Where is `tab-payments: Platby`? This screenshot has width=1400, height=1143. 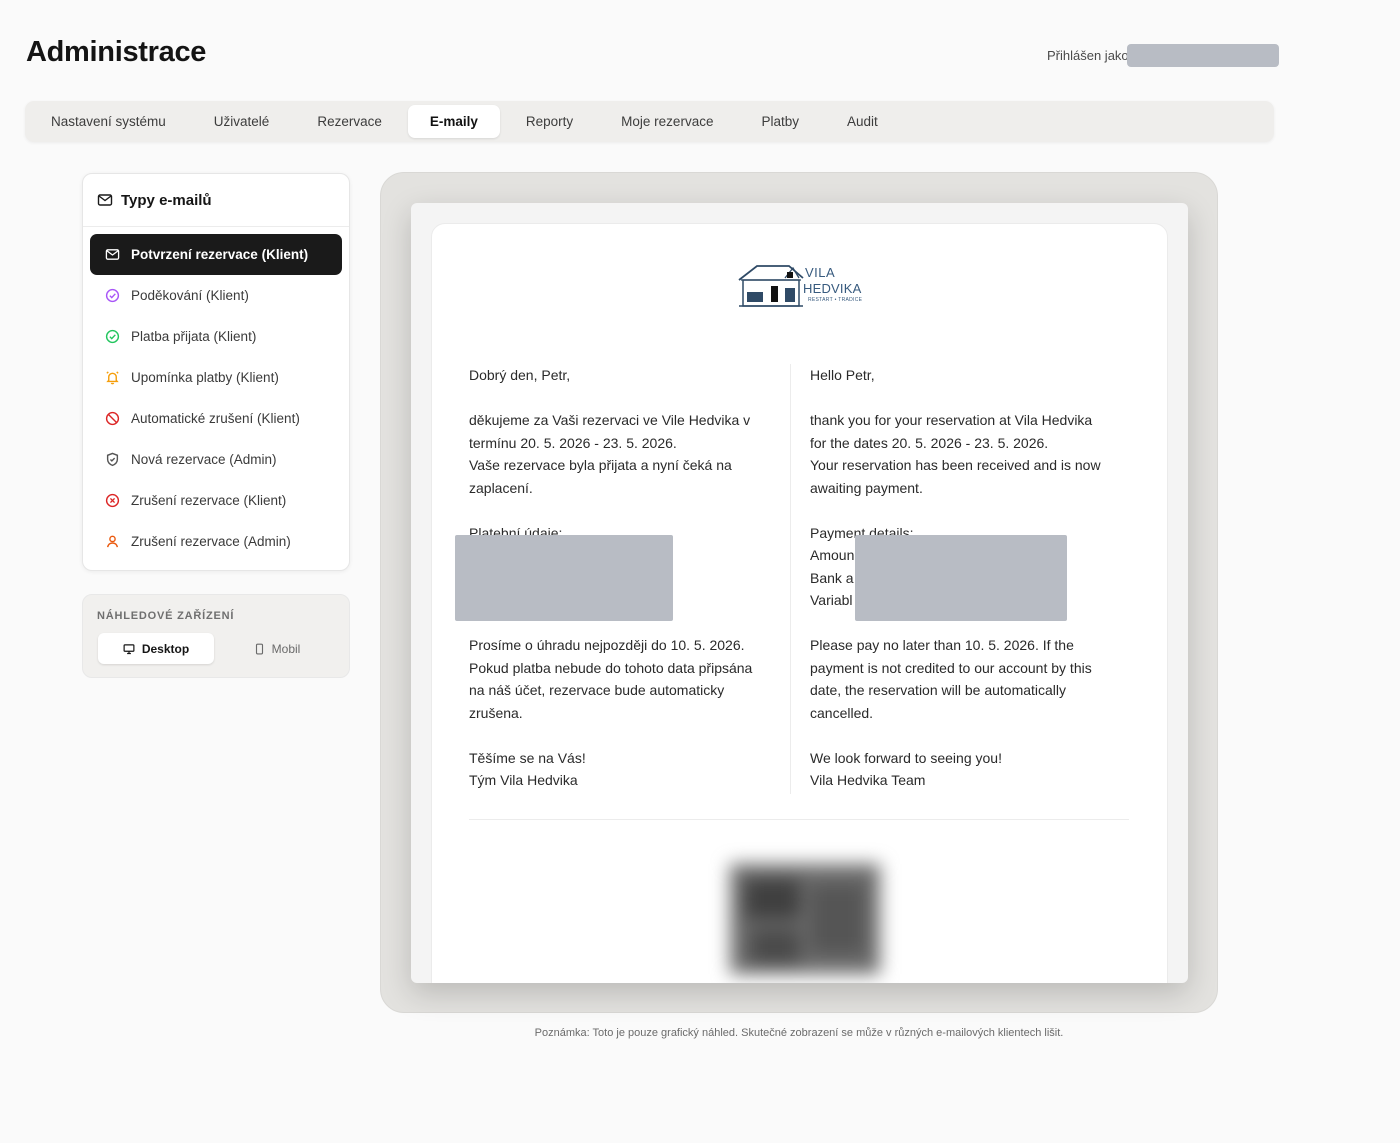
tab-payments: Platby is located at coordinates (780, 121).